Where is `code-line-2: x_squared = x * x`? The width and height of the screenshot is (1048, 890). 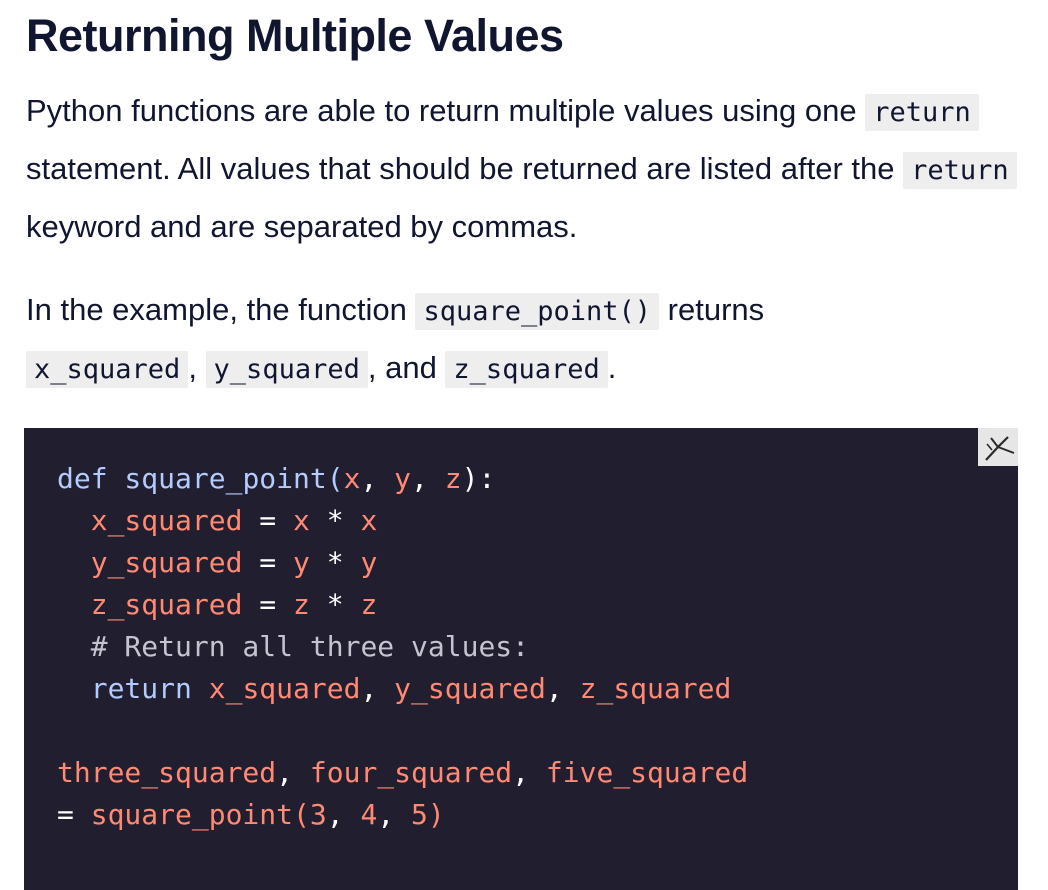
code-line-2: x_squared = x * x is located at coordinates (217, 520).